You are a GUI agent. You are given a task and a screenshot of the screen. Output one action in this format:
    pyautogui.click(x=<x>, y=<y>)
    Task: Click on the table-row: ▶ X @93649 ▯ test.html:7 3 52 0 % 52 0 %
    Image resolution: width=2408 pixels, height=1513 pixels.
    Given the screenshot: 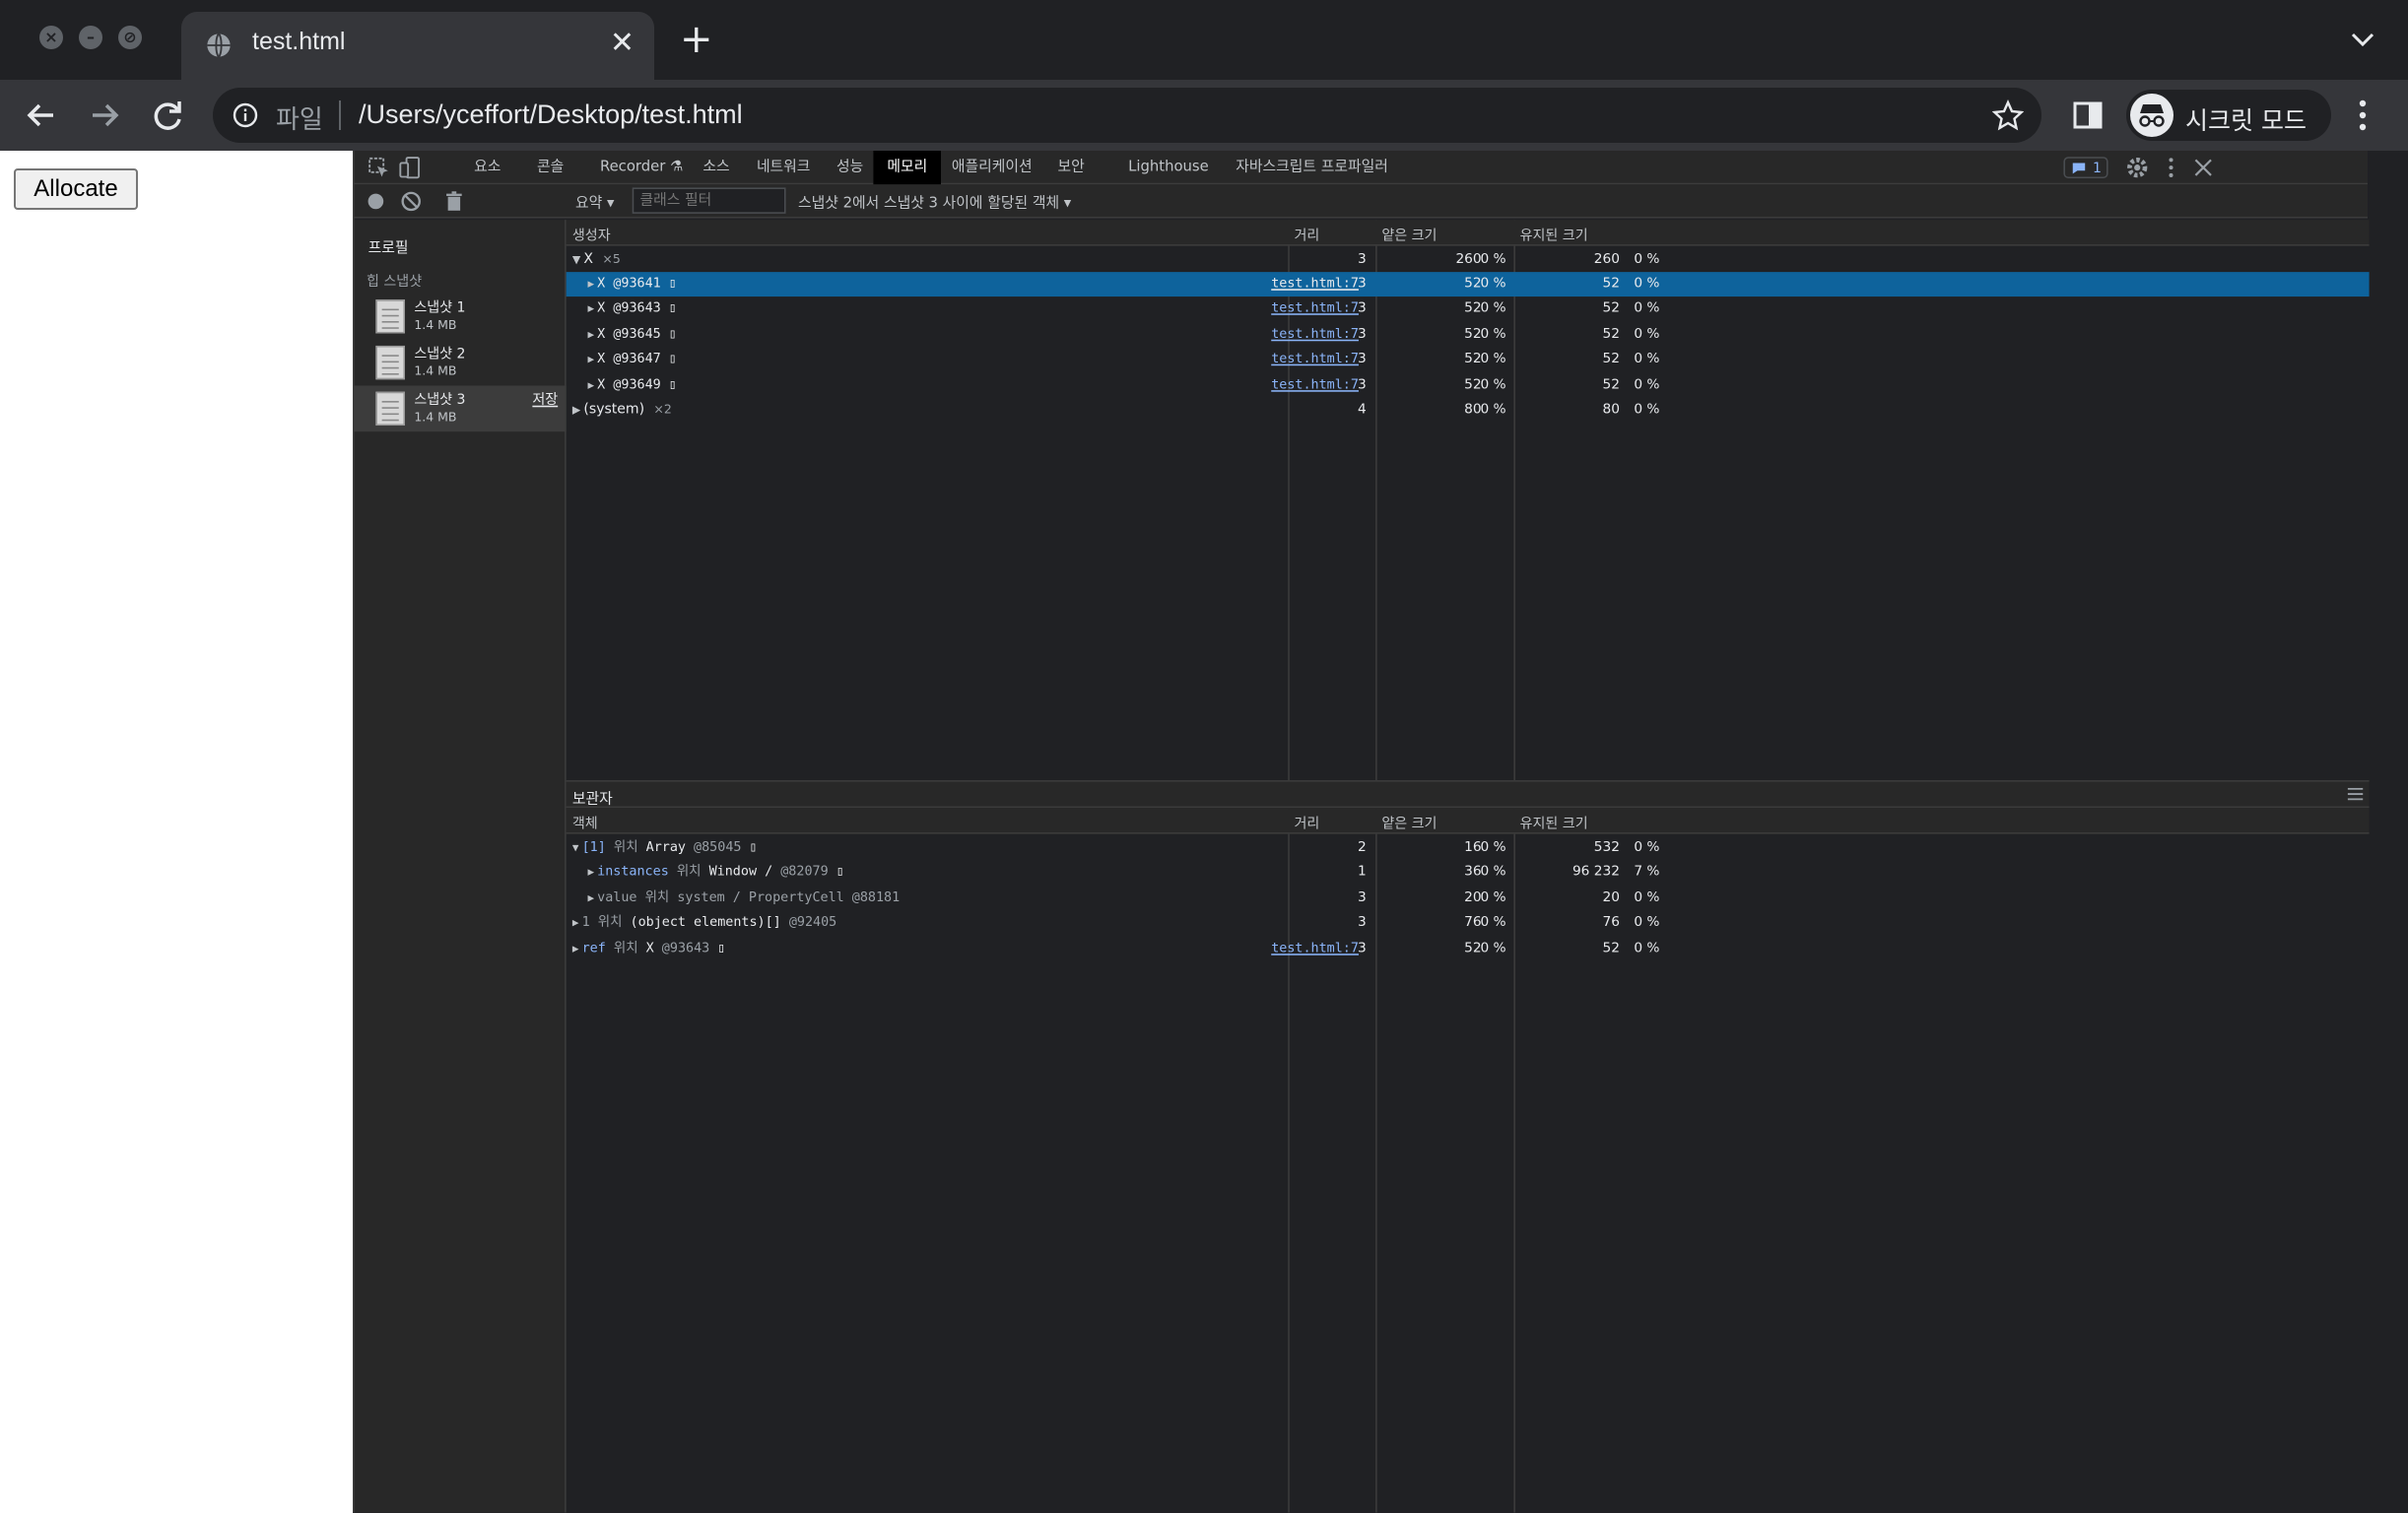 What is the action you would take?
    pyautogui.click(x=1468, y=385)
    